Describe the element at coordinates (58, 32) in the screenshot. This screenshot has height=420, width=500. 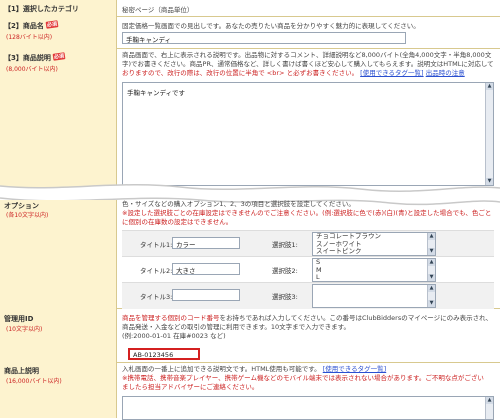
I see `product-name-label-cell: 【2】商品名 必須 (128バイト以内)` at that location.